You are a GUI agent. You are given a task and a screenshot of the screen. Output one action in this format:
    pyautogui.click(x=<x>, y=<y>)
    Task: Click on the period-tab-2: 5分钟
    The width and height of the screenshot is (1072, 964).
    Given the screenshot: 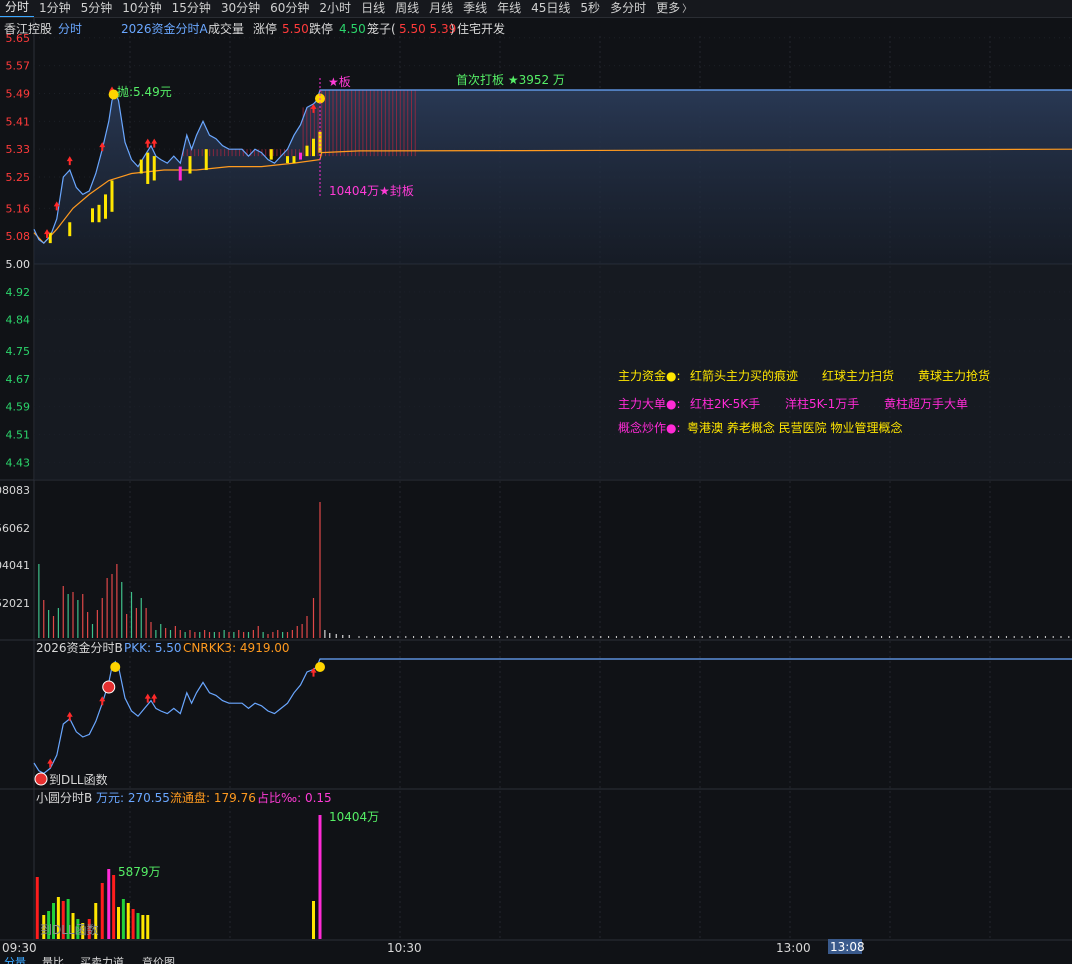 What is the action you would take?
    pyautogui.click(x=97, y=8)
    